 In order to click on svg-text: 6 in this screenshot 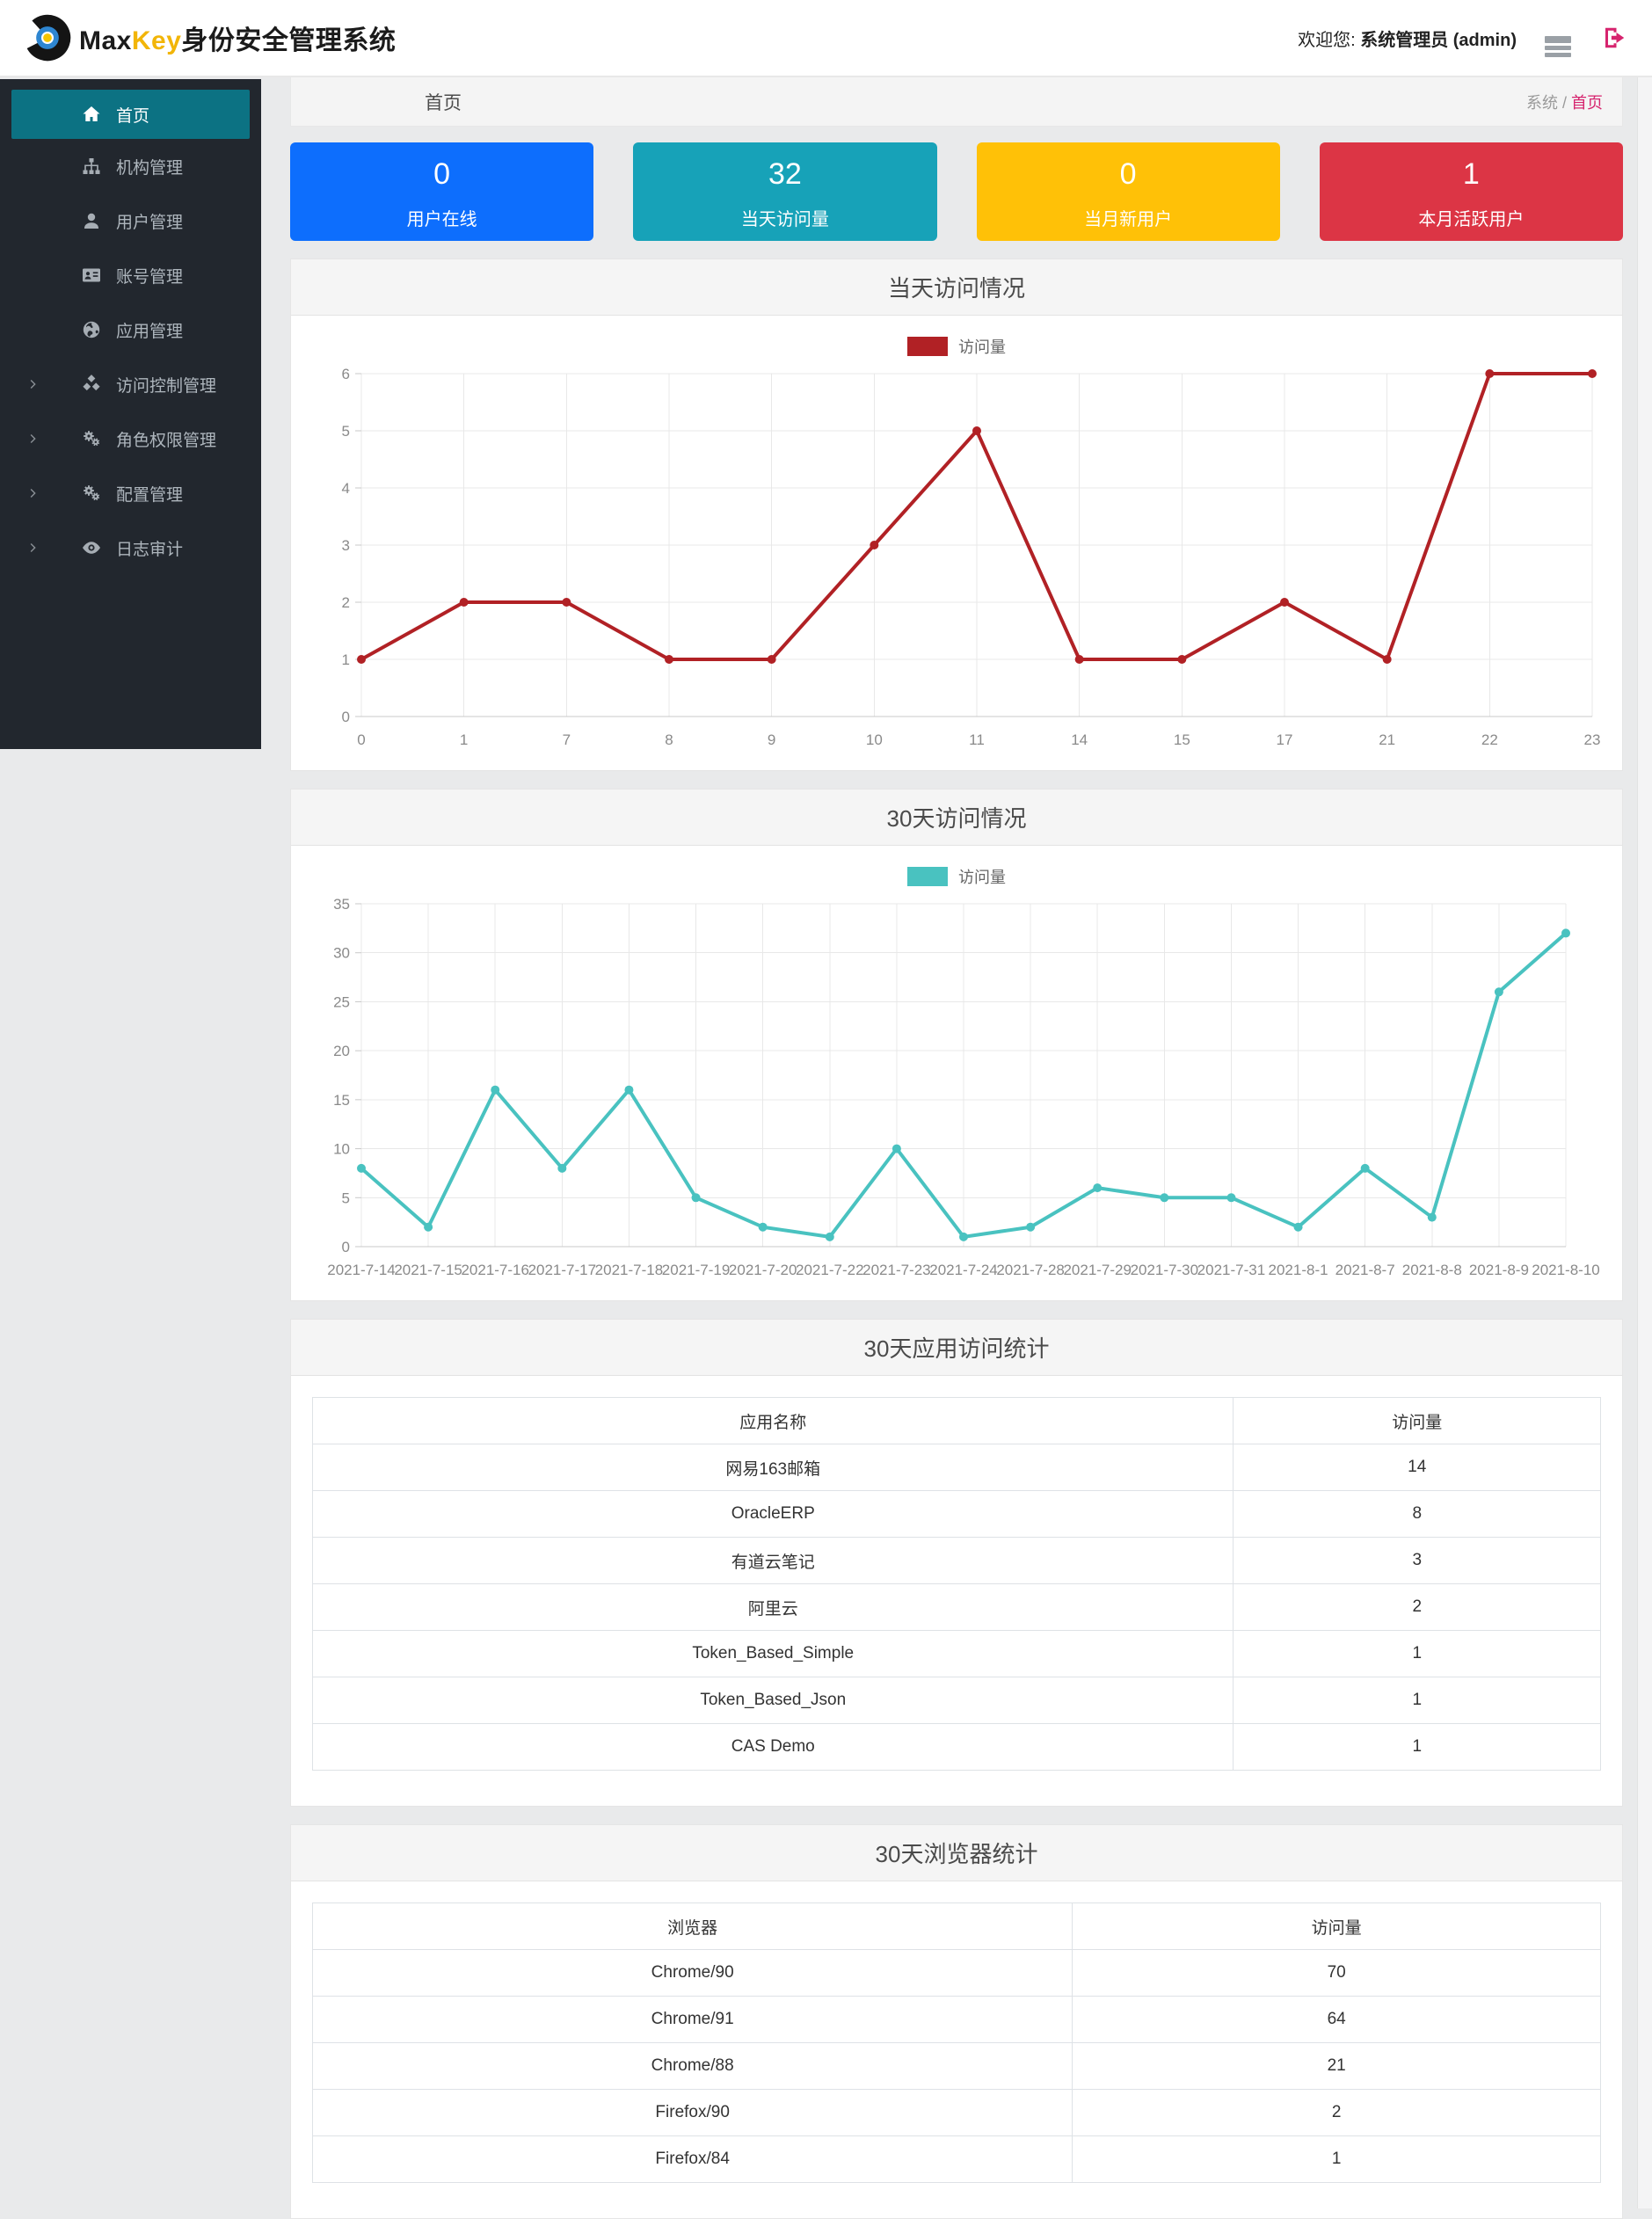, I will do `click(346, 374)`.